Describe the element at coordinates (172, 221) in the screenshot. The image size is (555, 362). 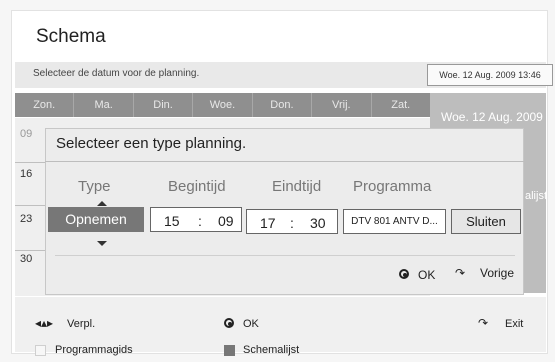
I see `start-hour: 15` at that location.